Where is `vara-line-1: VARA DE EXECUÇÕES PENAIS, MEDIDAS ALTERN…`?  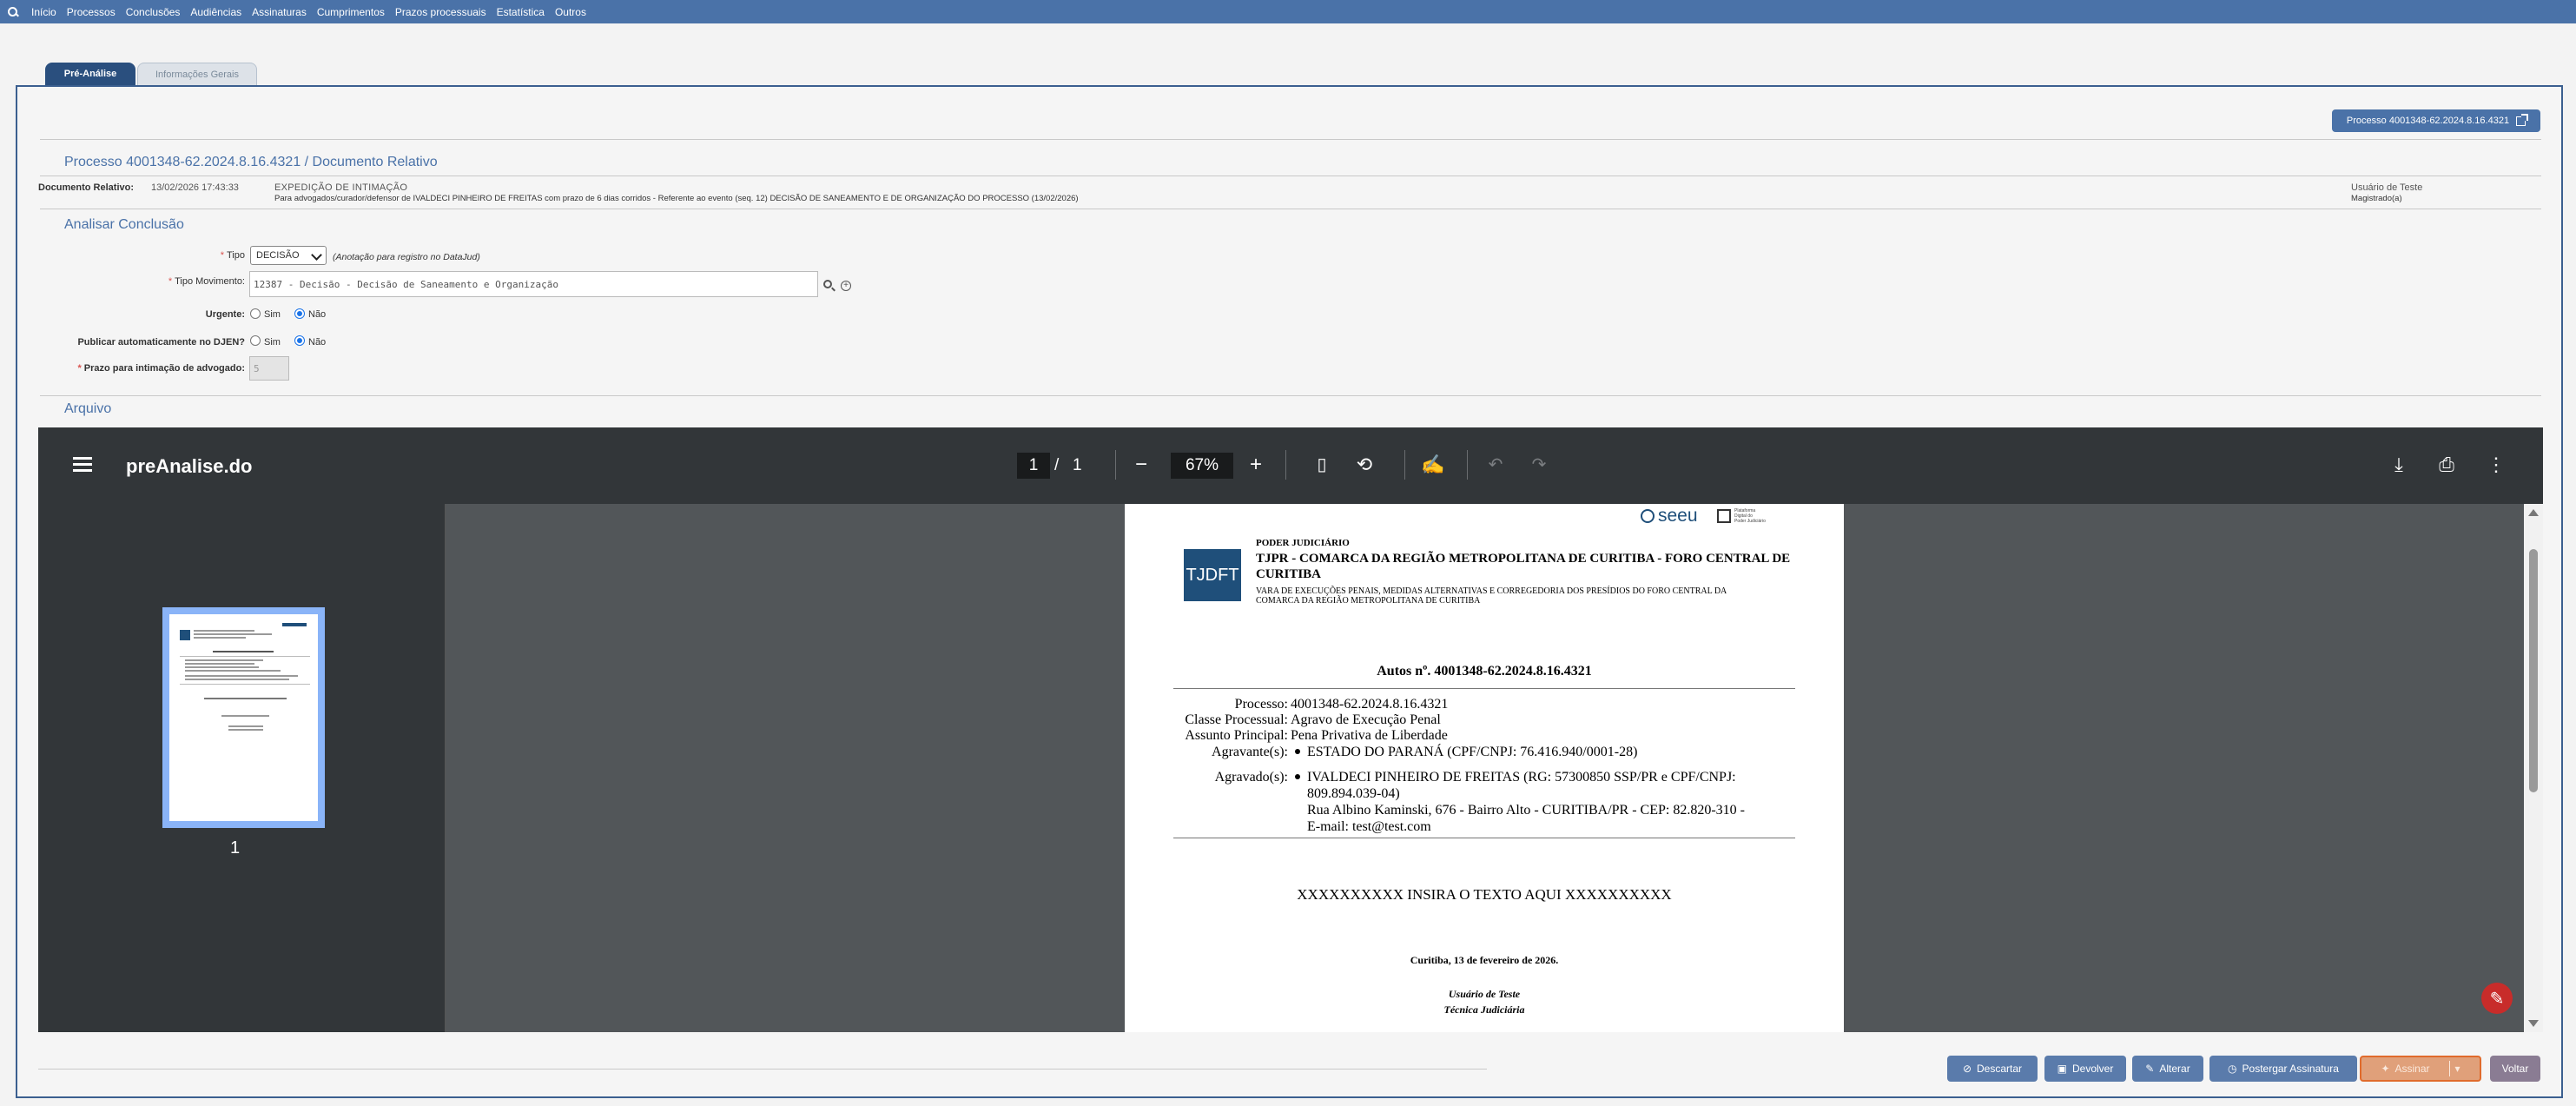 vara-line-1: VARA DE EXECUÇÕES PENAIS, MEDIDAS ALTERN… is located at coordinates (1492, 591).